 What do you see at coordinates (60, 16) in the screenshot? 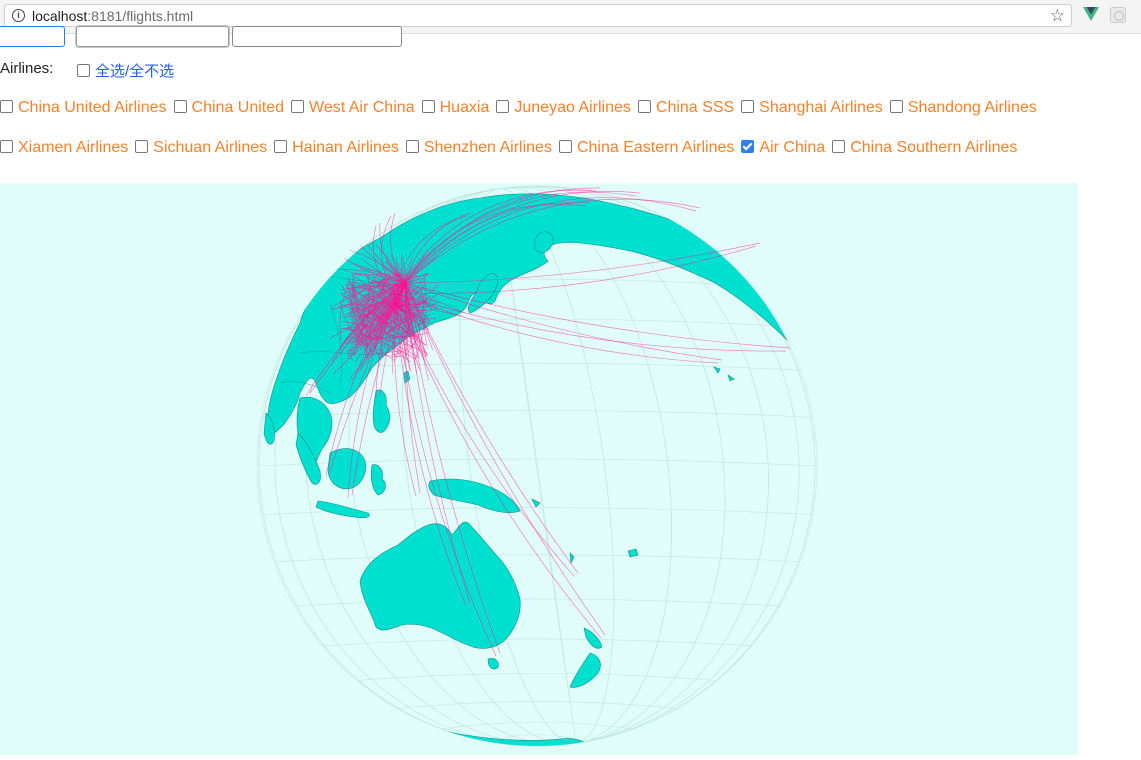
I see `url-host: localhost` at bounding box center [60, 16].